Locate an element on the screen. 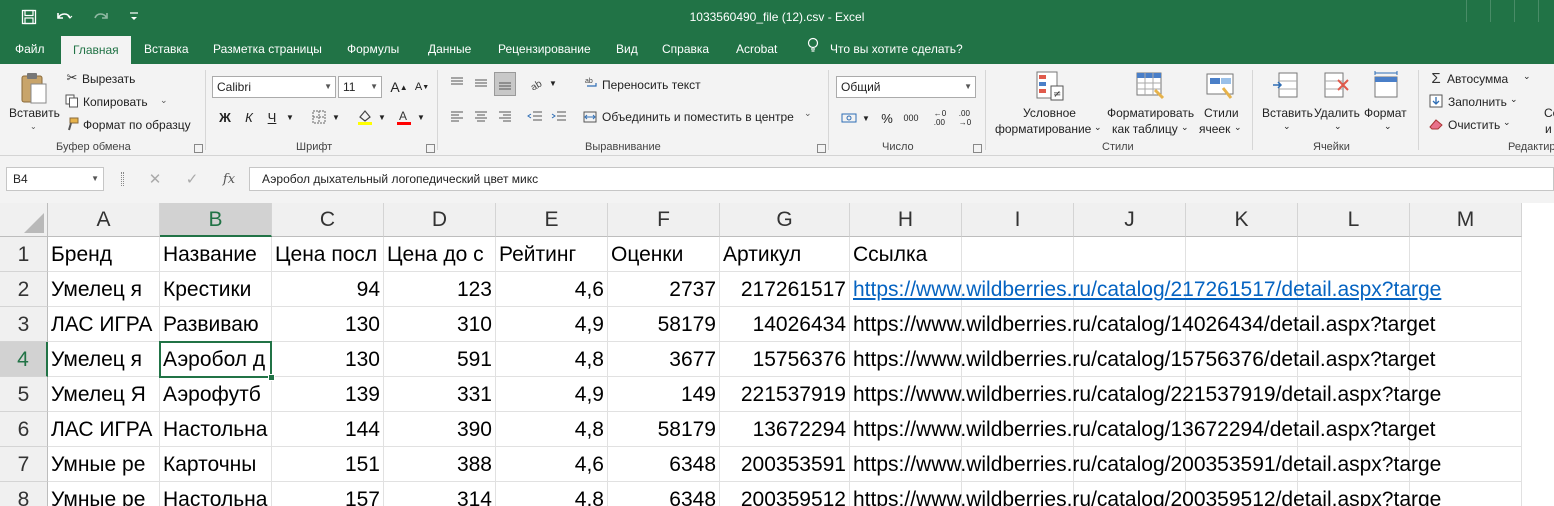 The height and width of the screenshot is (506, 1554). font-color-icon: A is located at coordinates (404, 117).